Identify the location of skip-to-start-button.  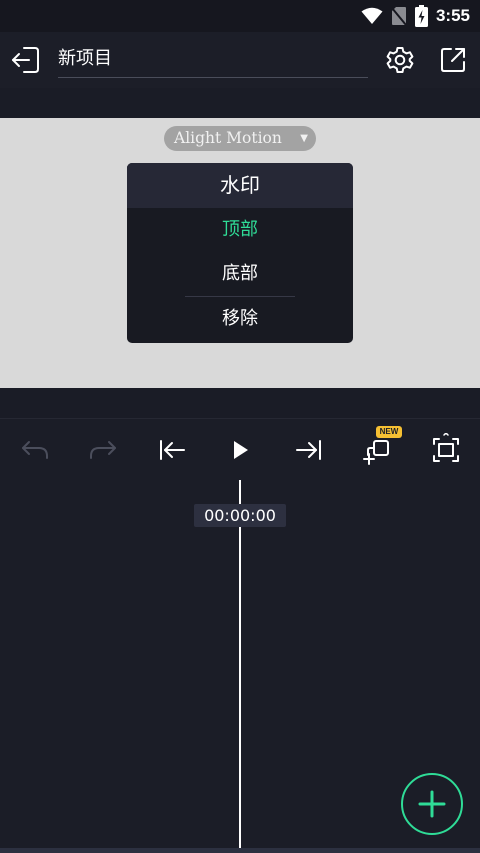
(172, 450).